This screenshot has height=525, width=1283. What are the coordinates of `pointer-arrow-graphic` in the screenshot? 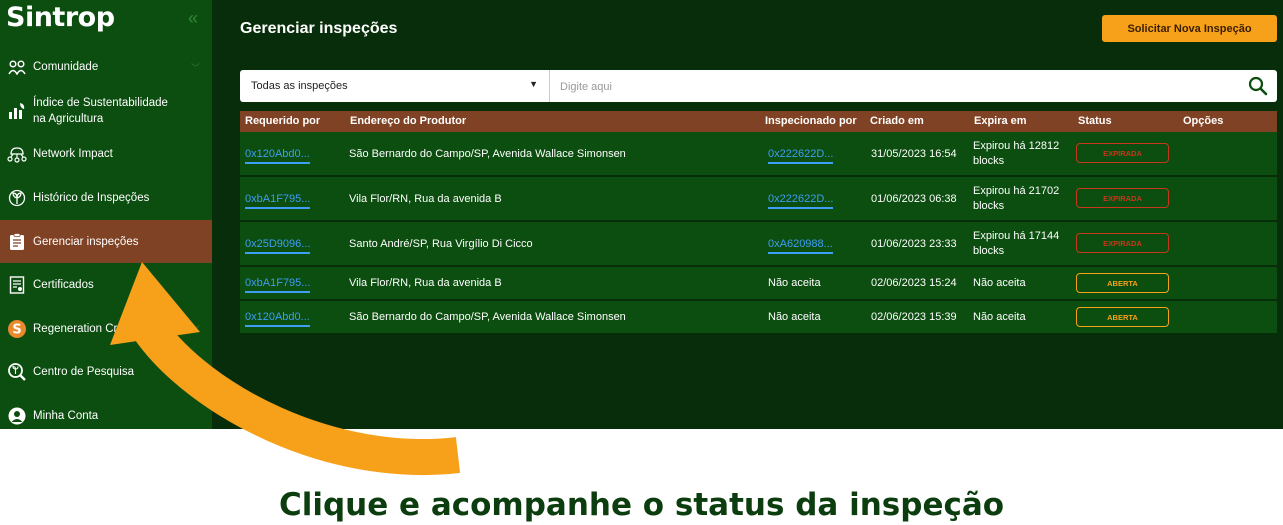 It's located at (285, 369).